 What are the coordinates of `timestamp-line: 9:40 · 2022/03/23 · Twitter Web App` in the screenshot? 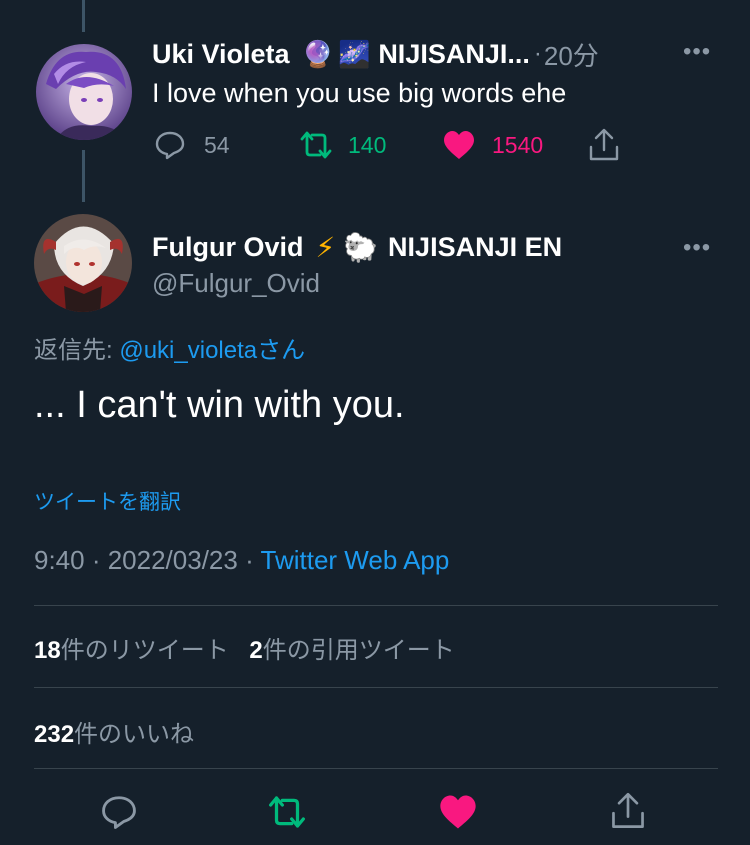 It's located at (241, 560).